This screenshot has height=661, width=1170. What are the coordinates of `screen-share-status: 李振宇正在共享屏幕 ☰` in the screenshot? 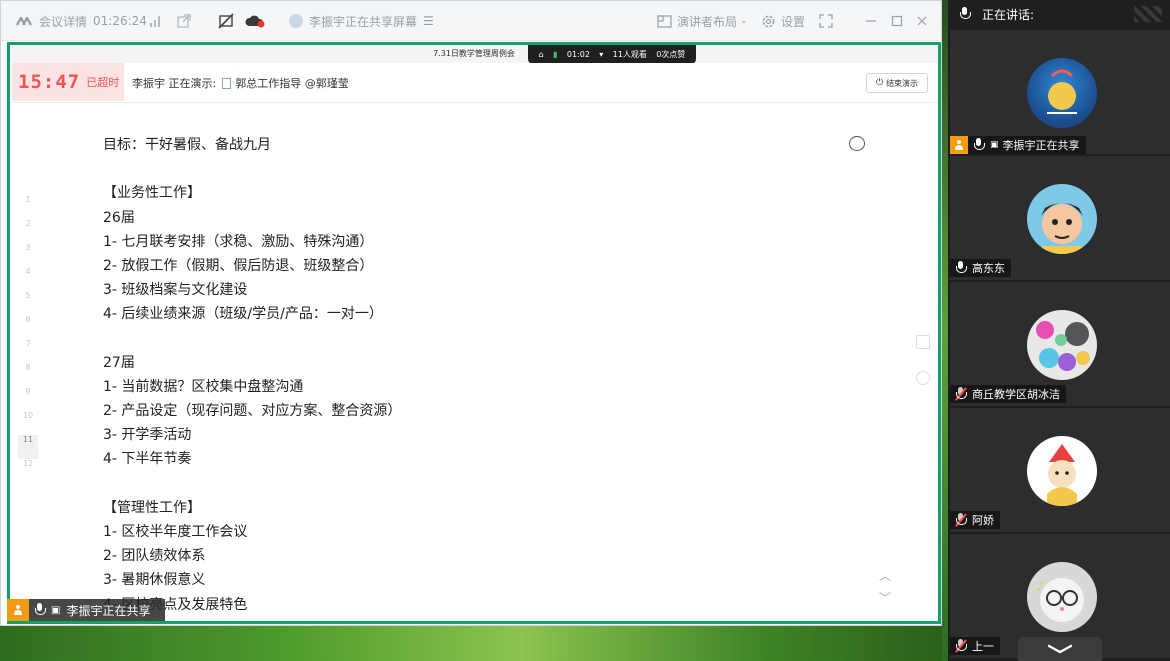 It's located at (361, 21).